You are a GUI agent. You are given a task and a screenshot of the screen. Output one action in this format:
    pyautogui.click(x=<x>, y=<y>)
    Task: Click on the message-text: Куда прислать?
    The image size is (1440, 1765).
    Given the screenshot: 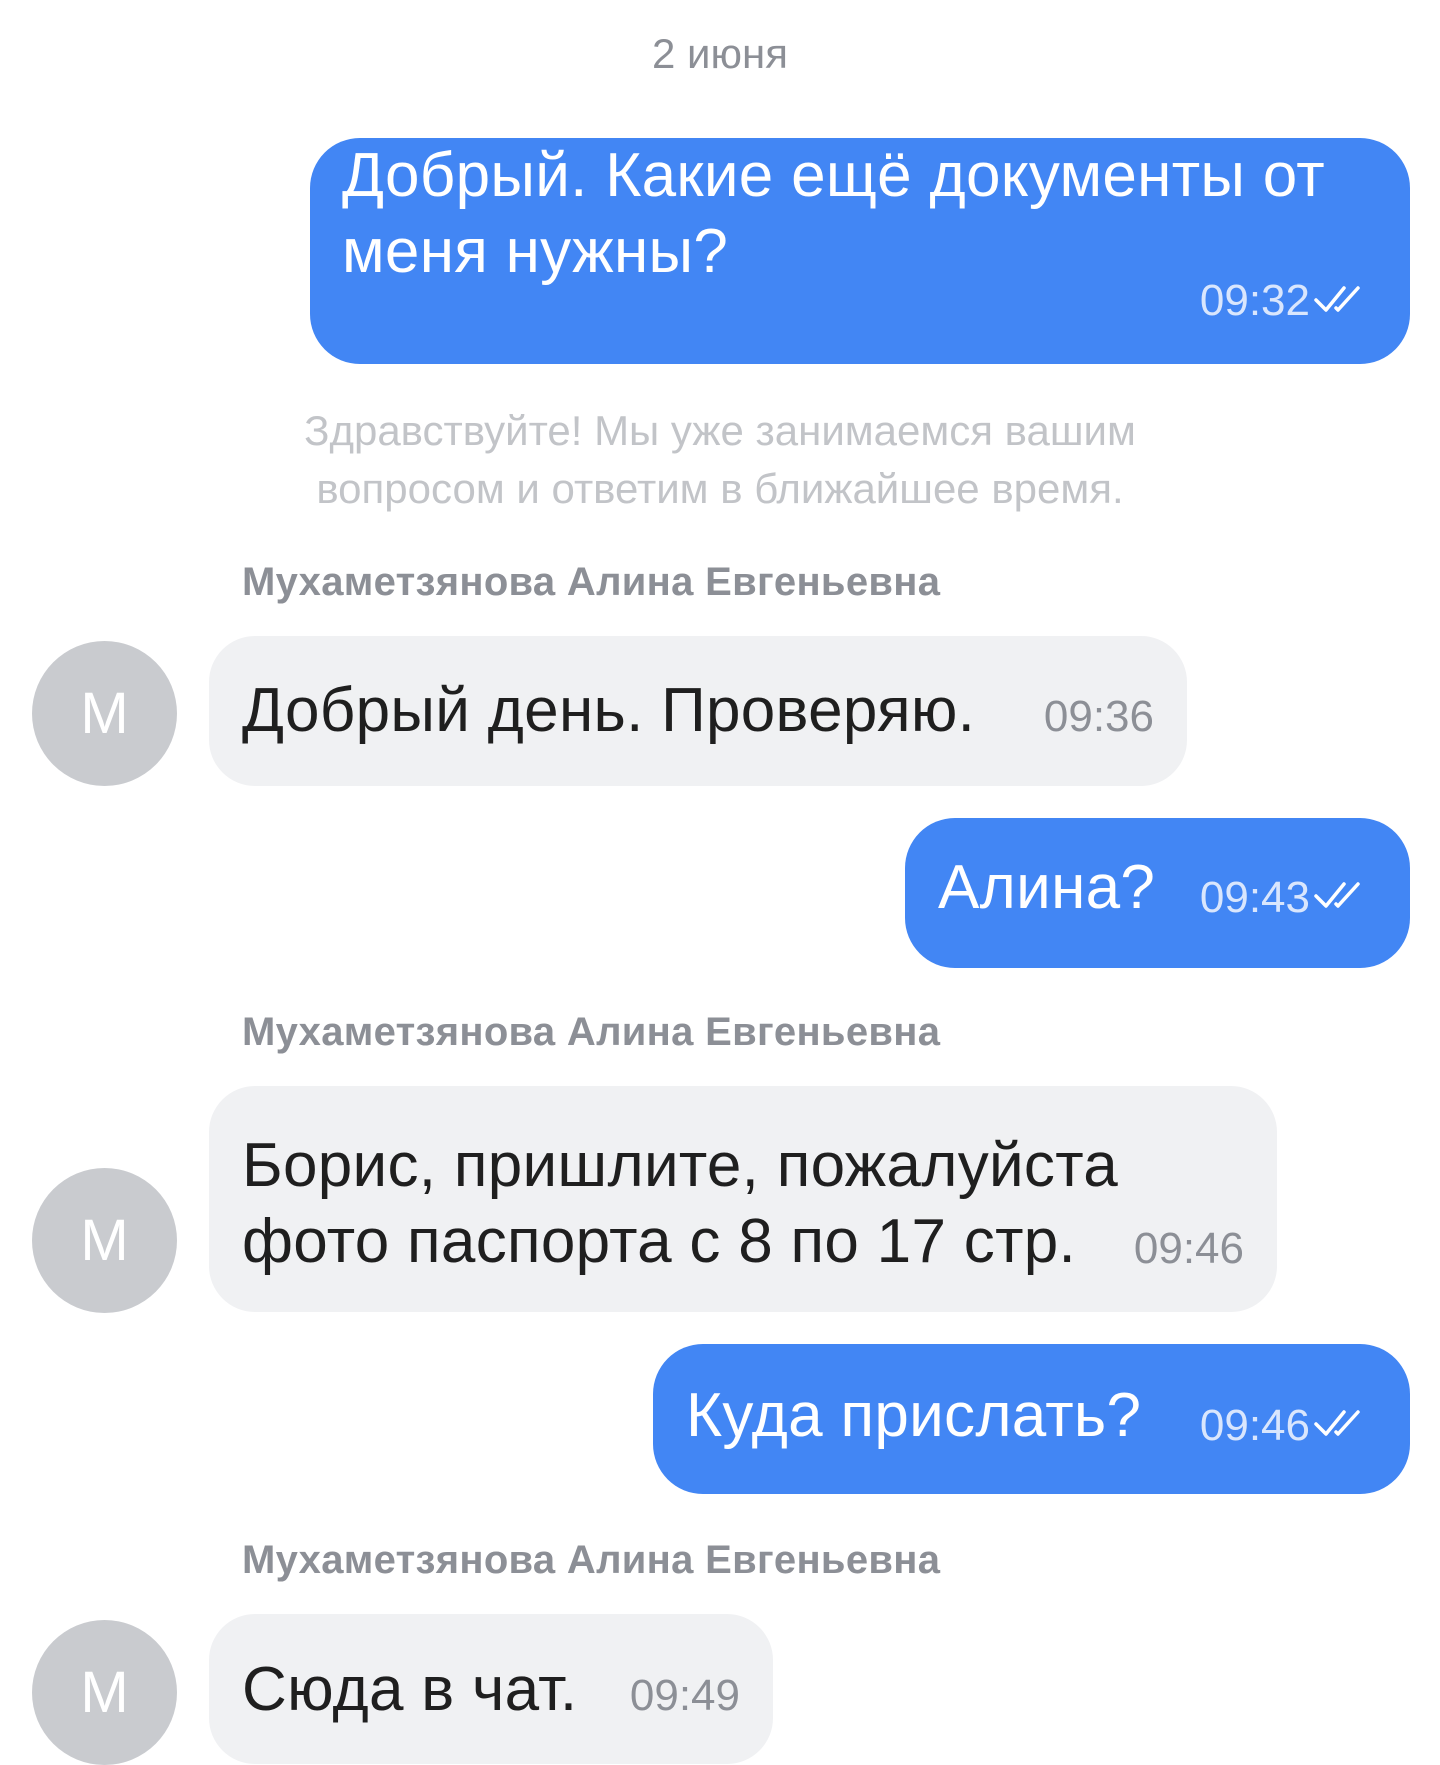 What is the action you would take?
    pyautogui.click(x=914, y=1415)
    